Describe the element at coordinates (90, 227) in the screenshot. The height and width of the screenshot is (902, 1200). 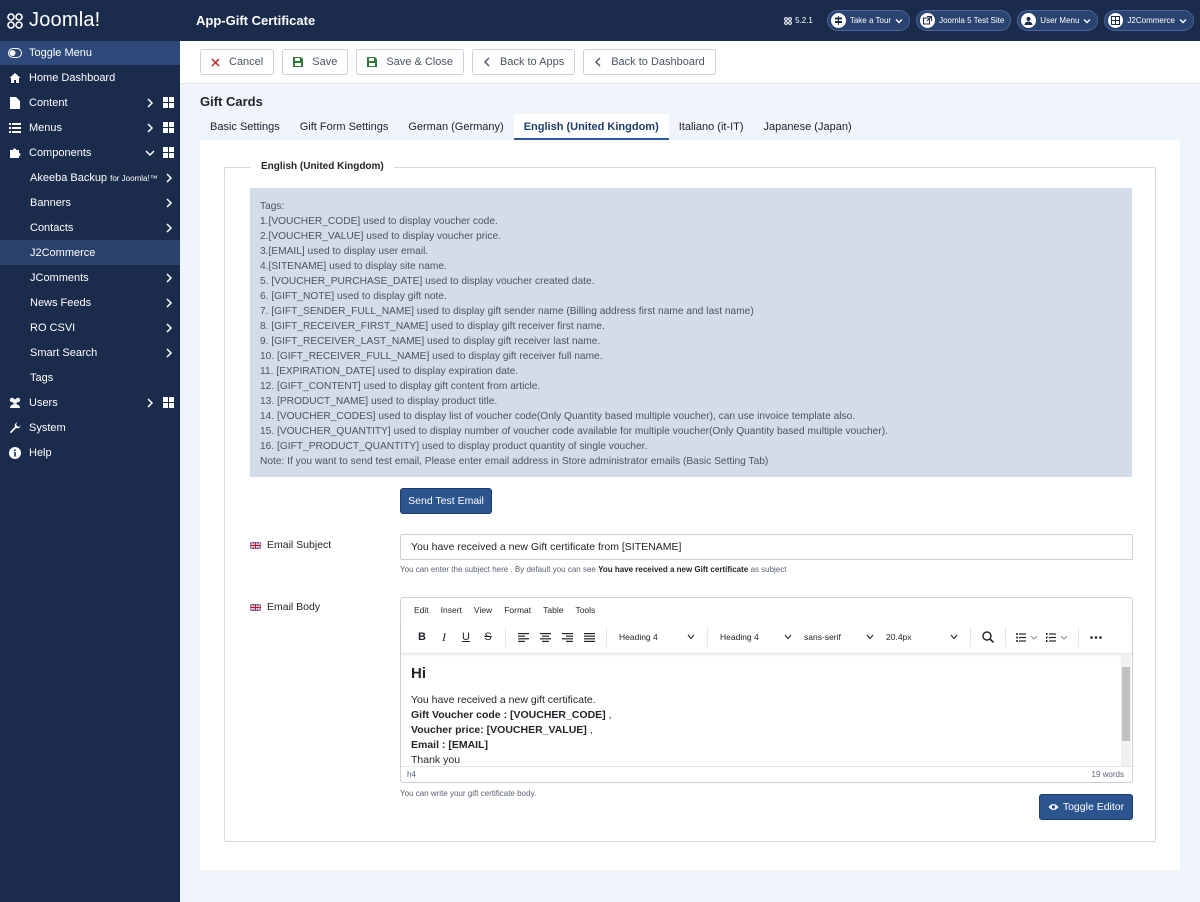
I see `sidebar-item-contacts: Contacts` at that location.